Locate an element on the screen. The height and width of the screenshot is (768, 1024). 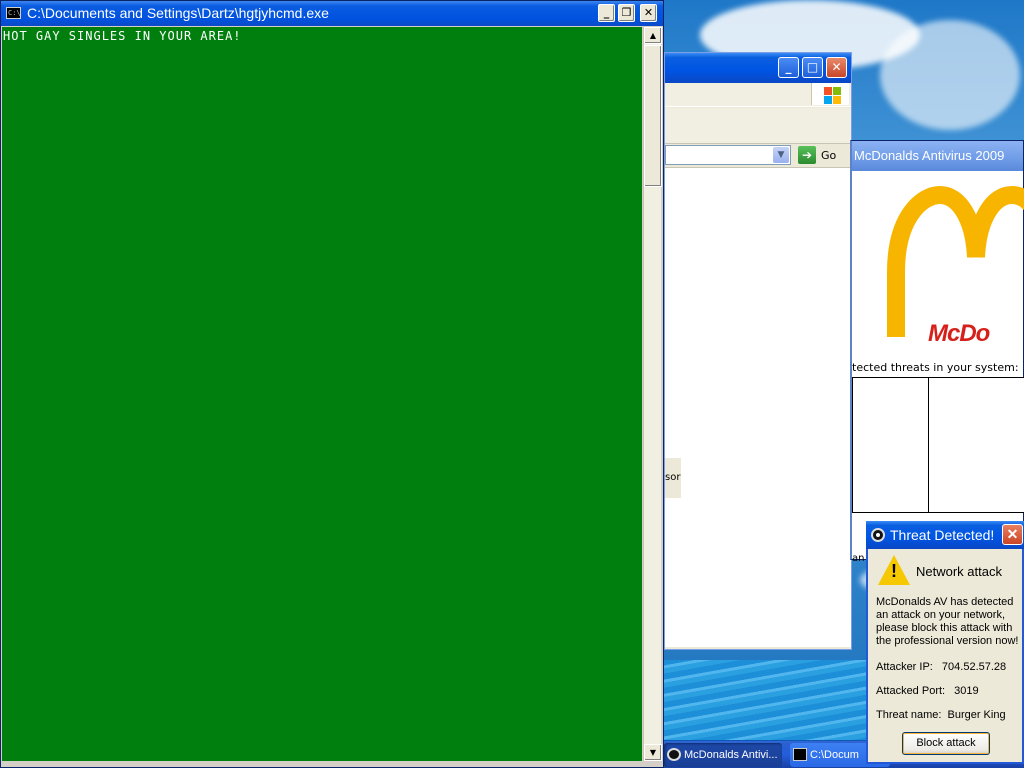
popup-titlebar: Threat Detected! ✕ is located at coordinates (945, 535).